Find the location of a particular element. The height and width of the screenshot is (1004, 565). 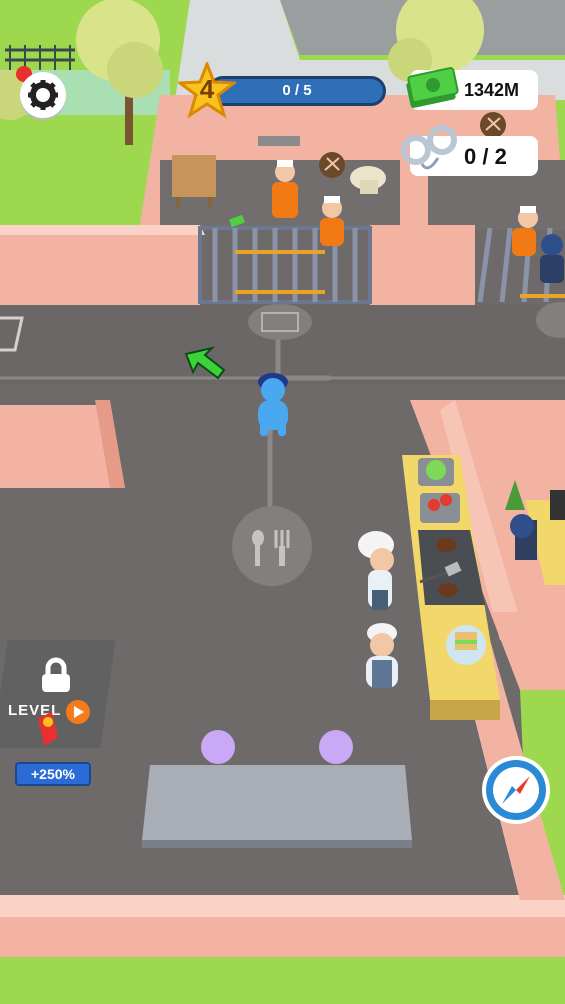

prisoner-count-text: 0 / 2 is located at coordinates (485, 156).